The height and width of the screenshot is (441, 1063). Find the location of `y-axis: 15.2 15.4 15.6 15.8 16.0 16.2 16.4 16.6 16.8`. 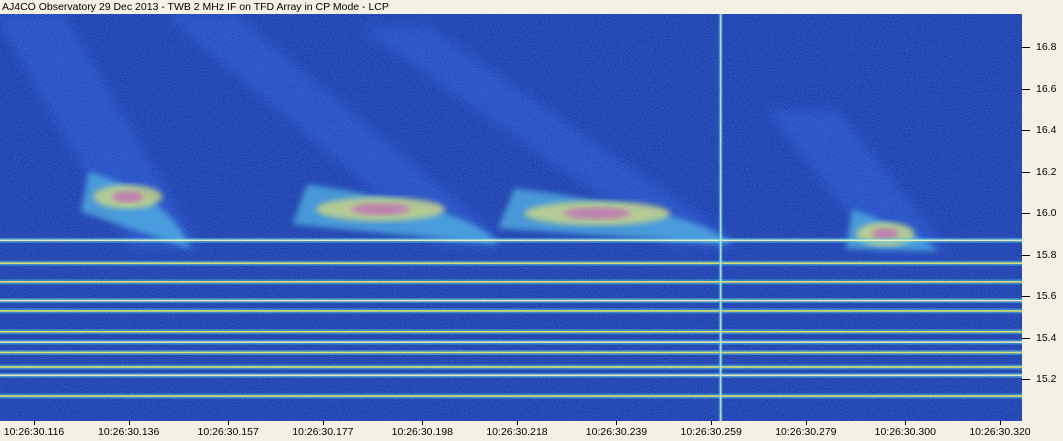

y-axis: 15.2 15.4 15.6 15.8 16.0 16.2 16.4 16.6 16.8 is located at coordinates (1042, 217).